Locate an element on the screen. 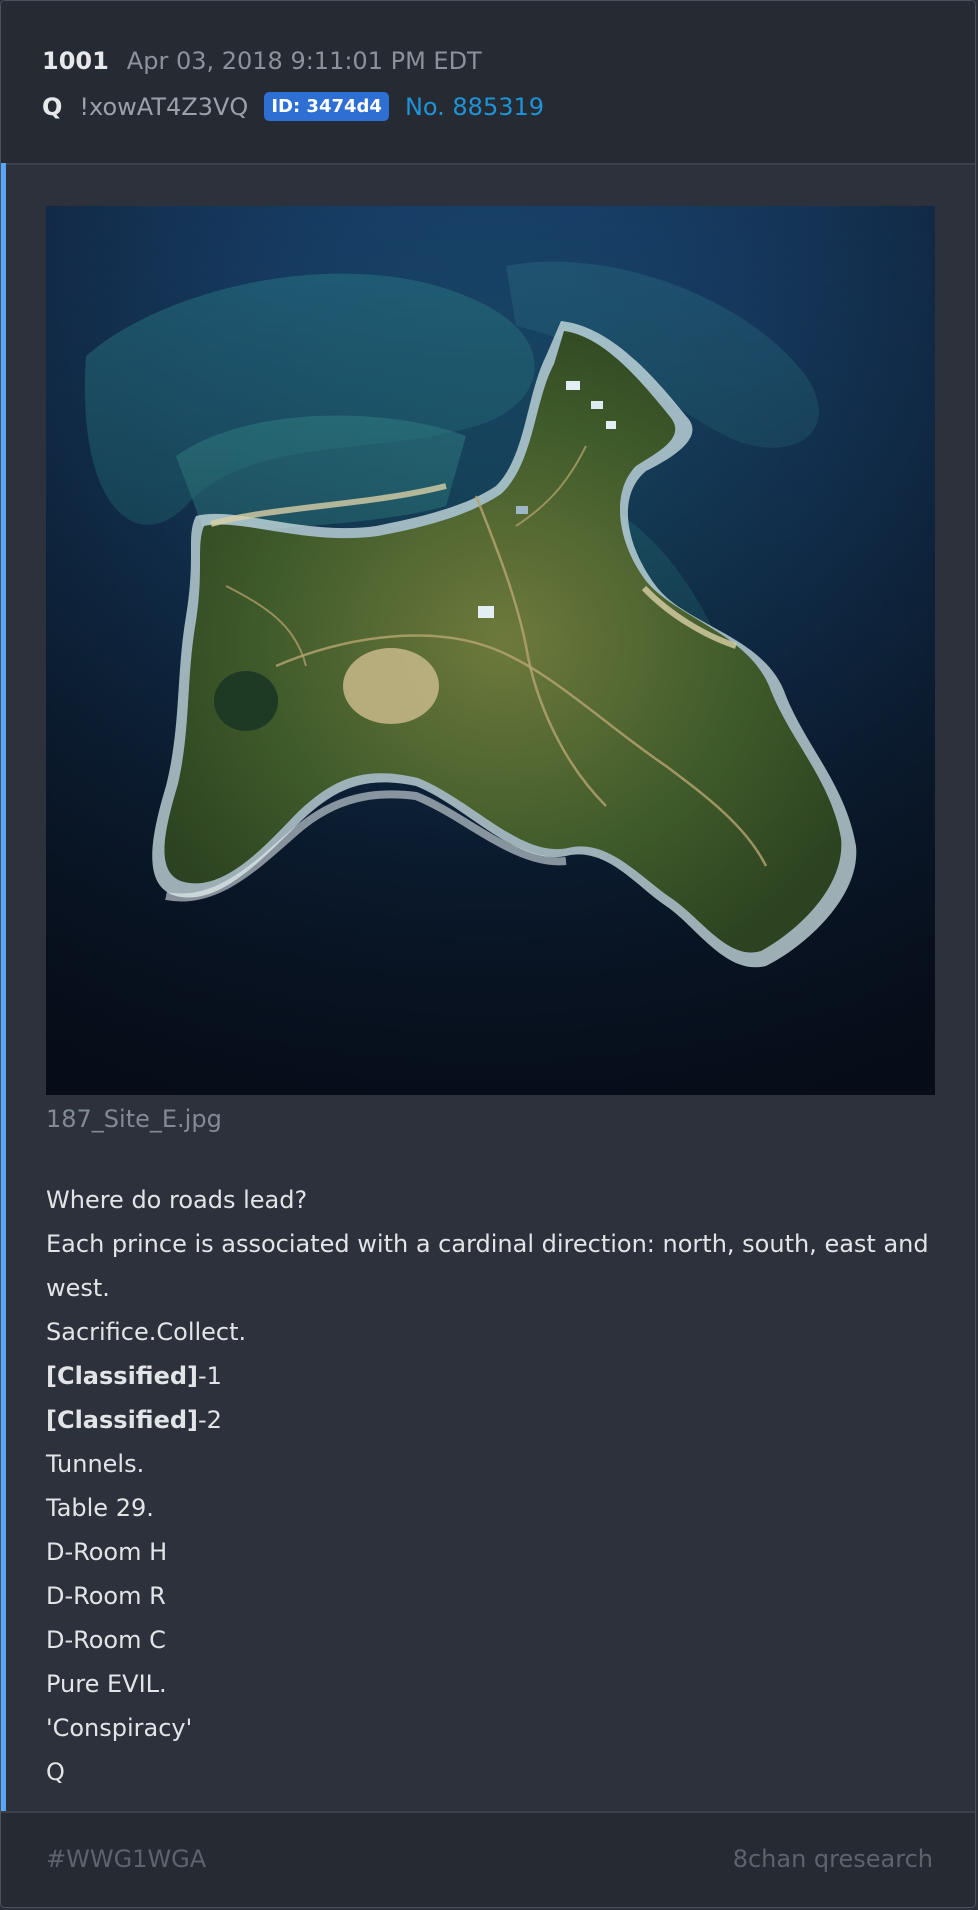 This screenshot has width=978, height=1910. id-badge: ID: 3474d4 is located at coordinates (326, 106).